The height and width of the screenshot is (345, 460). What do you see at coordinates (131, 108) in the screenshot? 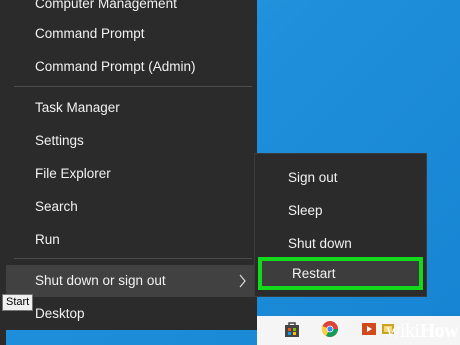
I see `menu-item-task-manager: Task Manager` at bounding box center [131, 108].